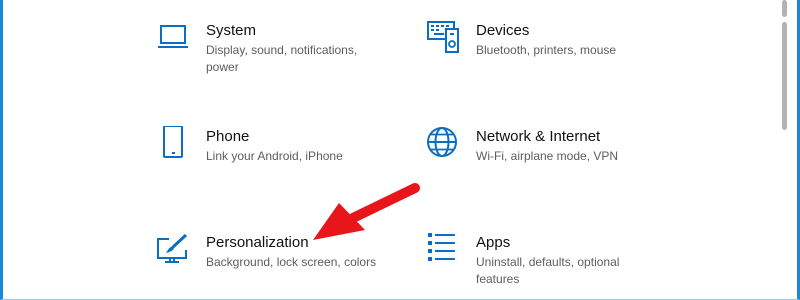  Describe the element at coordinates (784, 8) in the screenshot. I see `scrollbar-arrow` at that location.